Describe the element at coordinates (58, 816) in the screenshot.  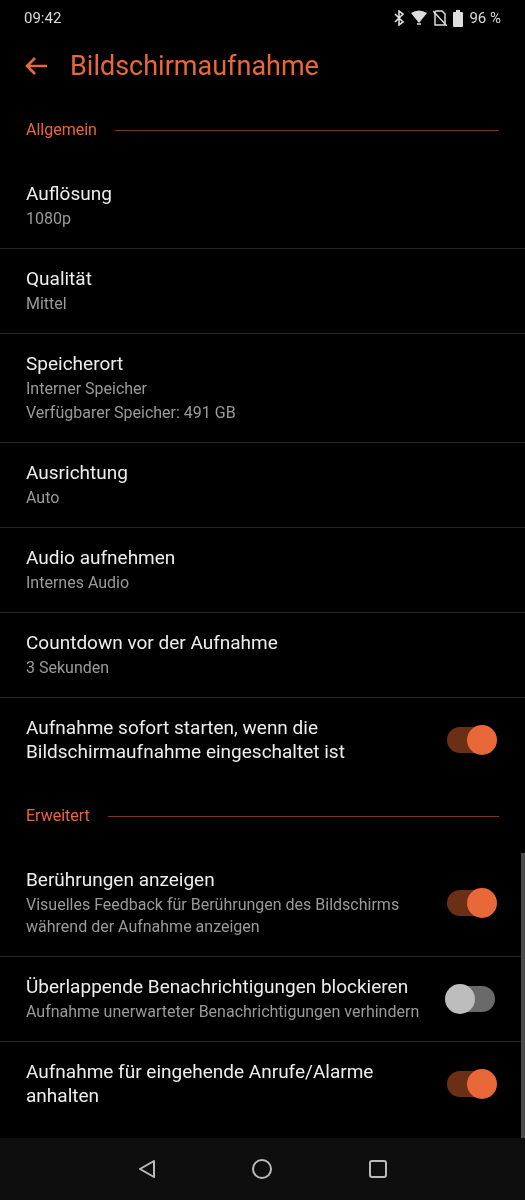
I see `section-header: Erweitert` at that location.